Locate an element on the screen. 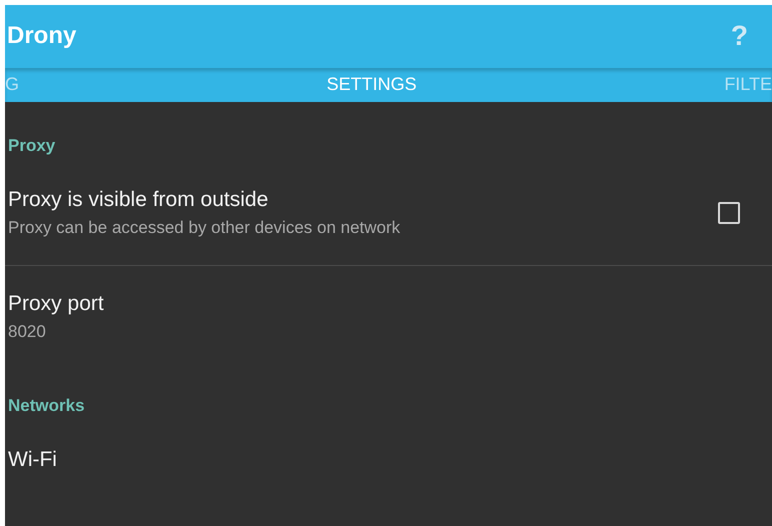 The width and height of the screenshot is (772, 526). setting-summary: Proxy can be accessed by other devices on network is located at coordinates (204, 228).